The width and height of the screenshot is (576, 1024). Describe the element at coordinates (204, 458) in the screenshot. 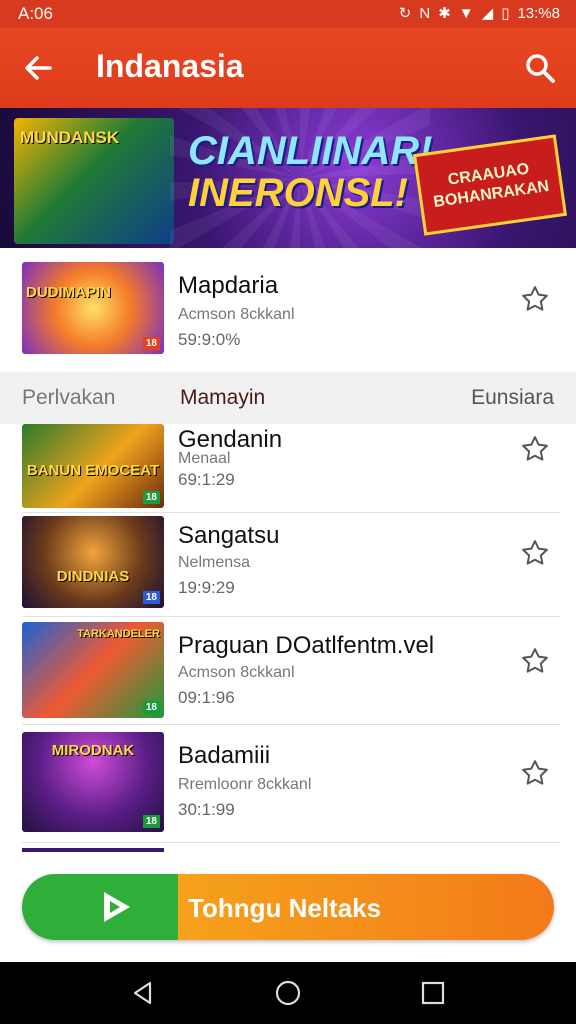

I see `item-subtitle: Menaal` at that location.